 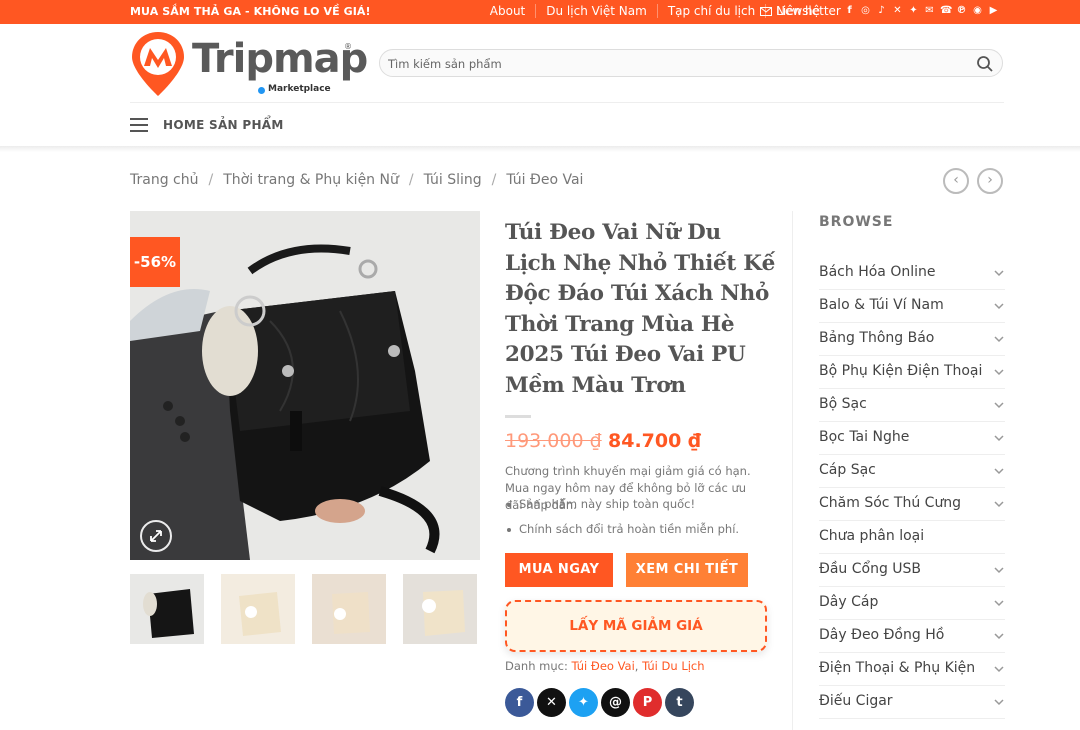 What do you see at coordinates (710, 11) in the screenshot?
I see `top-link-tap-chi: Tạp chí du lịch` at bounding box center [710, 11].